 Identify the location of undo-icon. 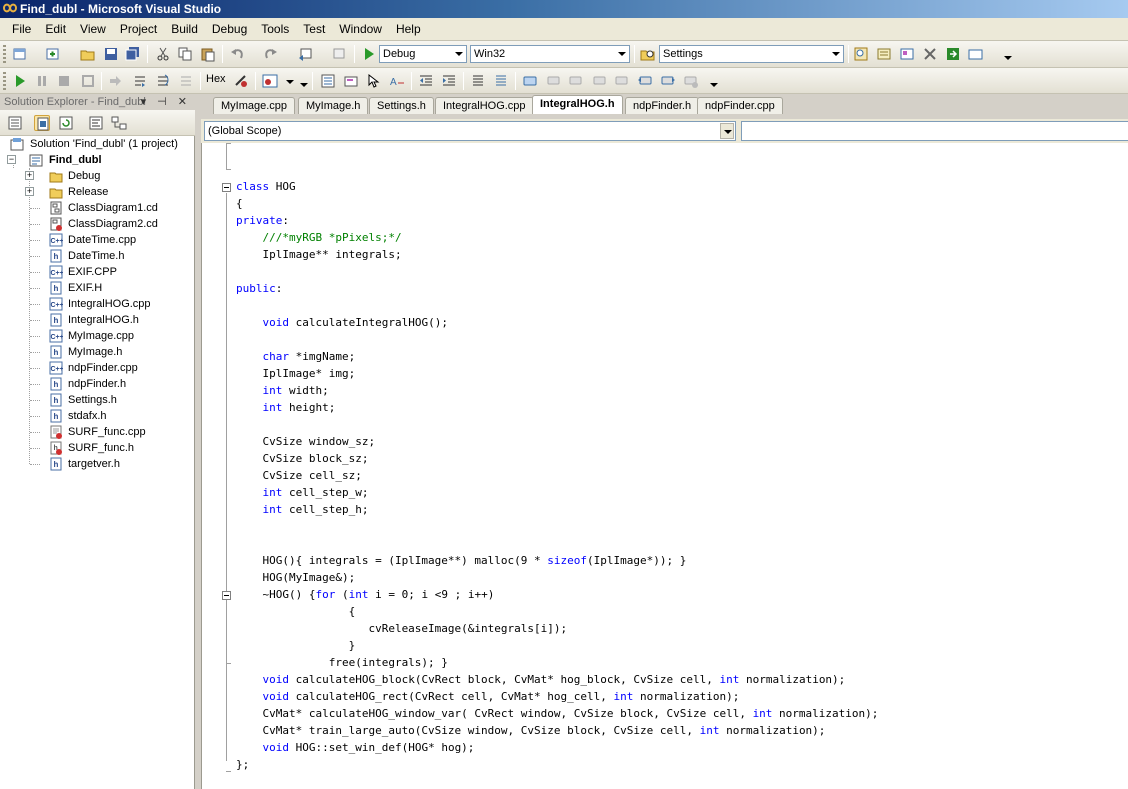
(238, 54).